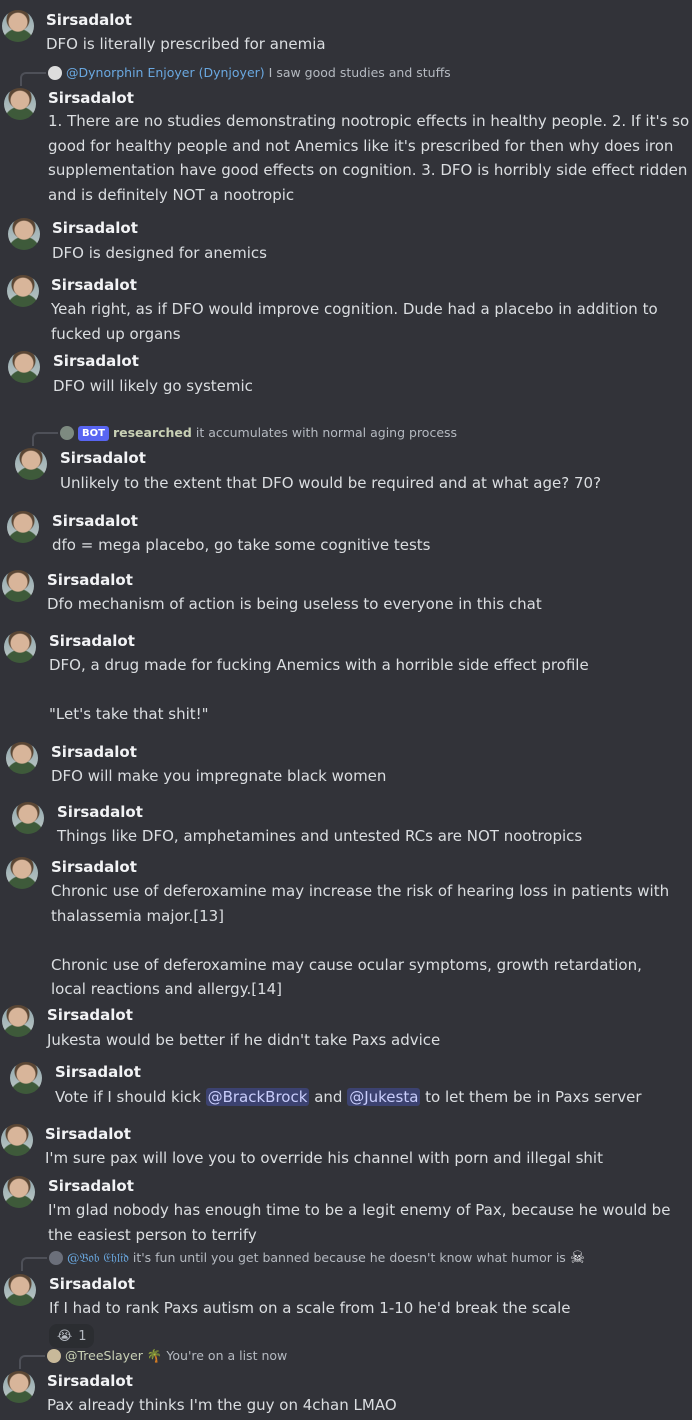  I want to click on message-text-part: Vote if I should kick, so click(130, 1097).